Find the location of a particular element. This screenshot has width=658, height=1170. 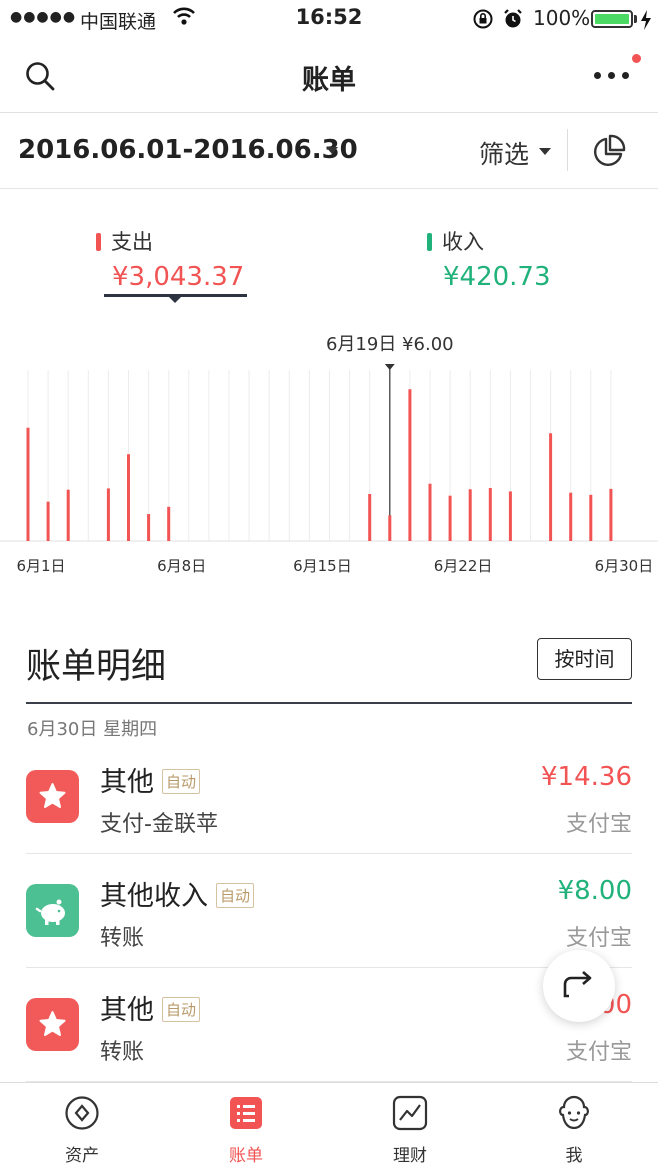

x-tick-label: 6月22日 is located at coordinates (463, 566).